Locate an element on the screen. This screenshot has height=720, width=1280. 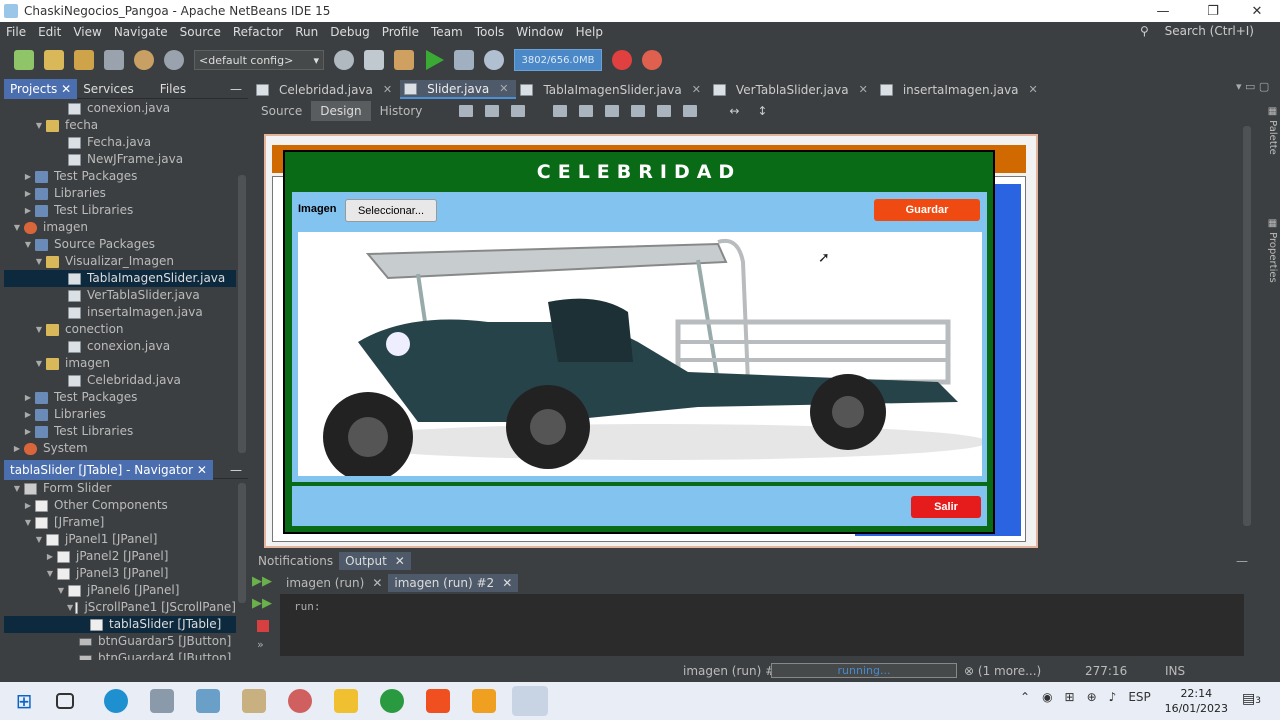
tree-scrollbar is located at coordinates (242, 314).